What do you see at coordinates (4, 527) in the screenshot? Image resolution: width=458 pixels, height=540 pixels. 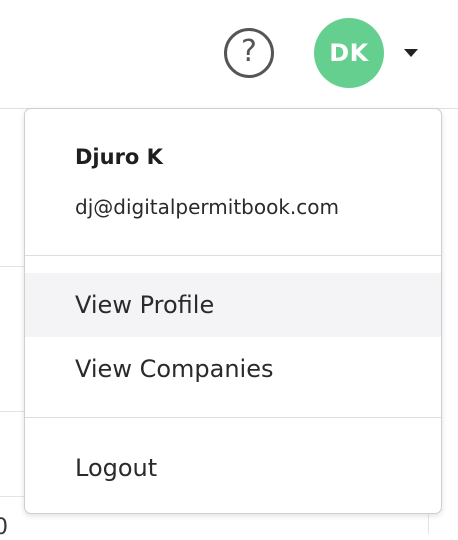 I see `background-cell-text: 0` at bounding box center [4, 527].